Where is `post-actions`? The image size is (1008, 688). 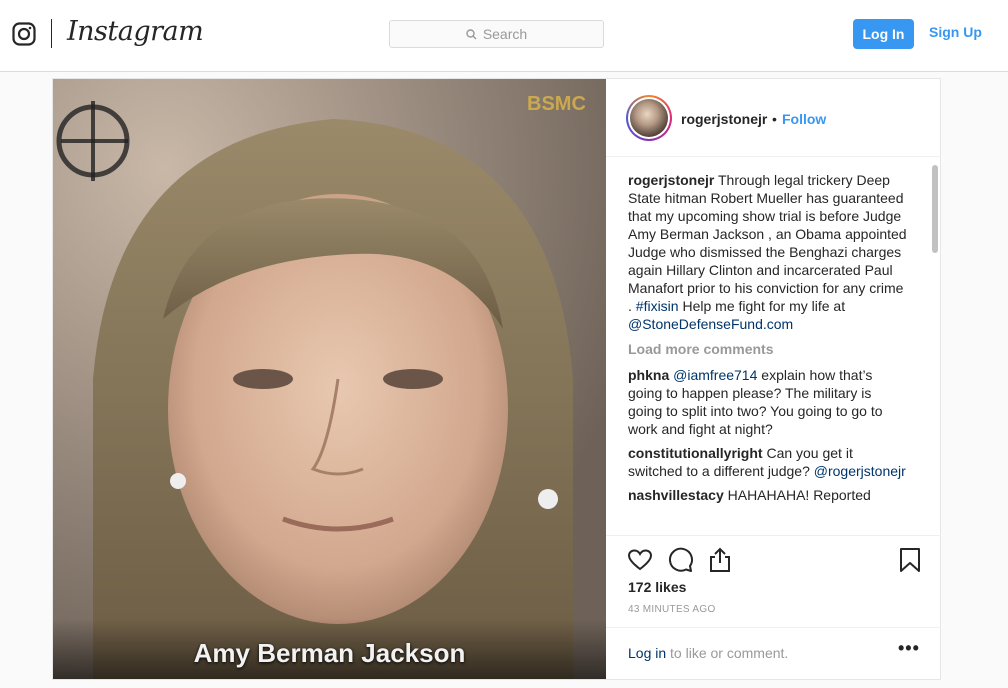
post-actions is located at coordinates (773, 559).